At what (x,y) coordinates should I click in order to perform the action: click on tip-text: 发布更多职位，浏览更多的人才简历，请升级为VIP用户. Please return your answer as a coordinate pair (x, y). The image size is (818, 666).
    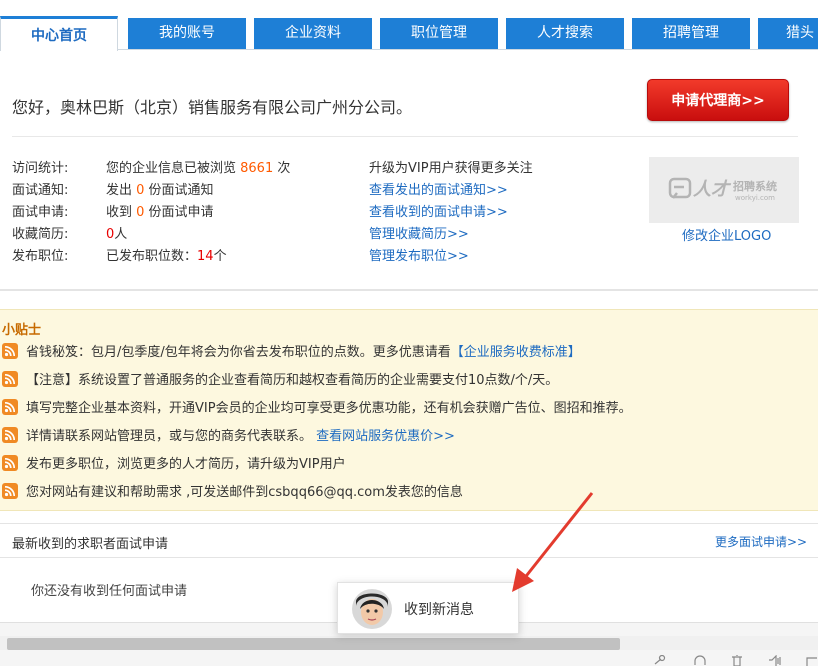
    Looking at the image, I should click on (186, 464).